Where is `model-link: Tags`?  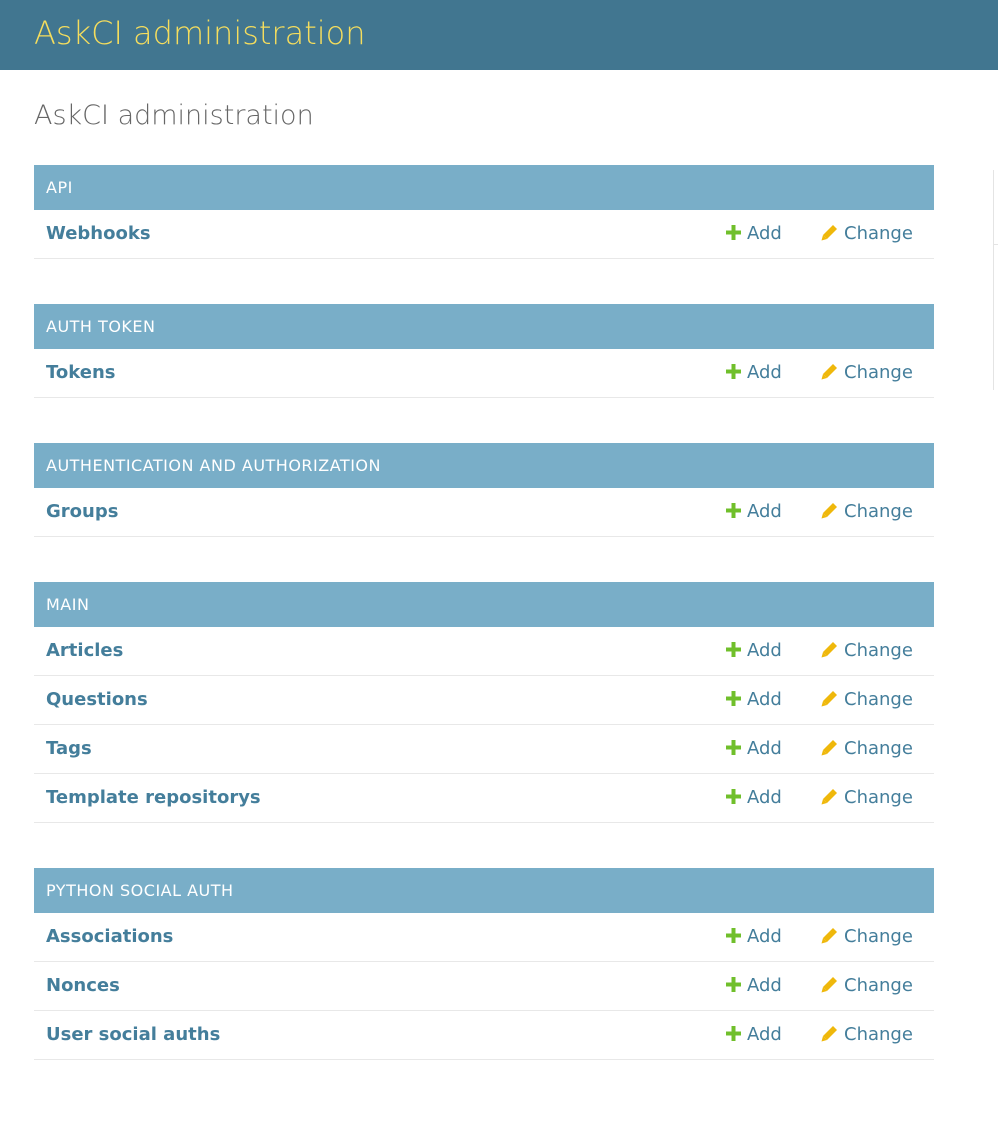 model-link: Tags is located at coordinates (69, 749).